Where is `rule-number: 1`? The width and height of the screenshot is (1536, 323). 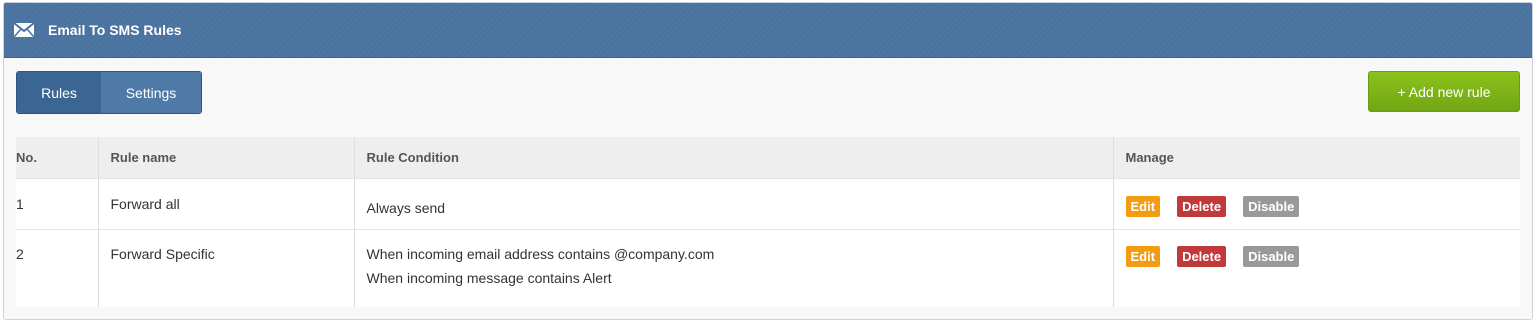 rule-number: 1 is located at coordinates (57, 203).